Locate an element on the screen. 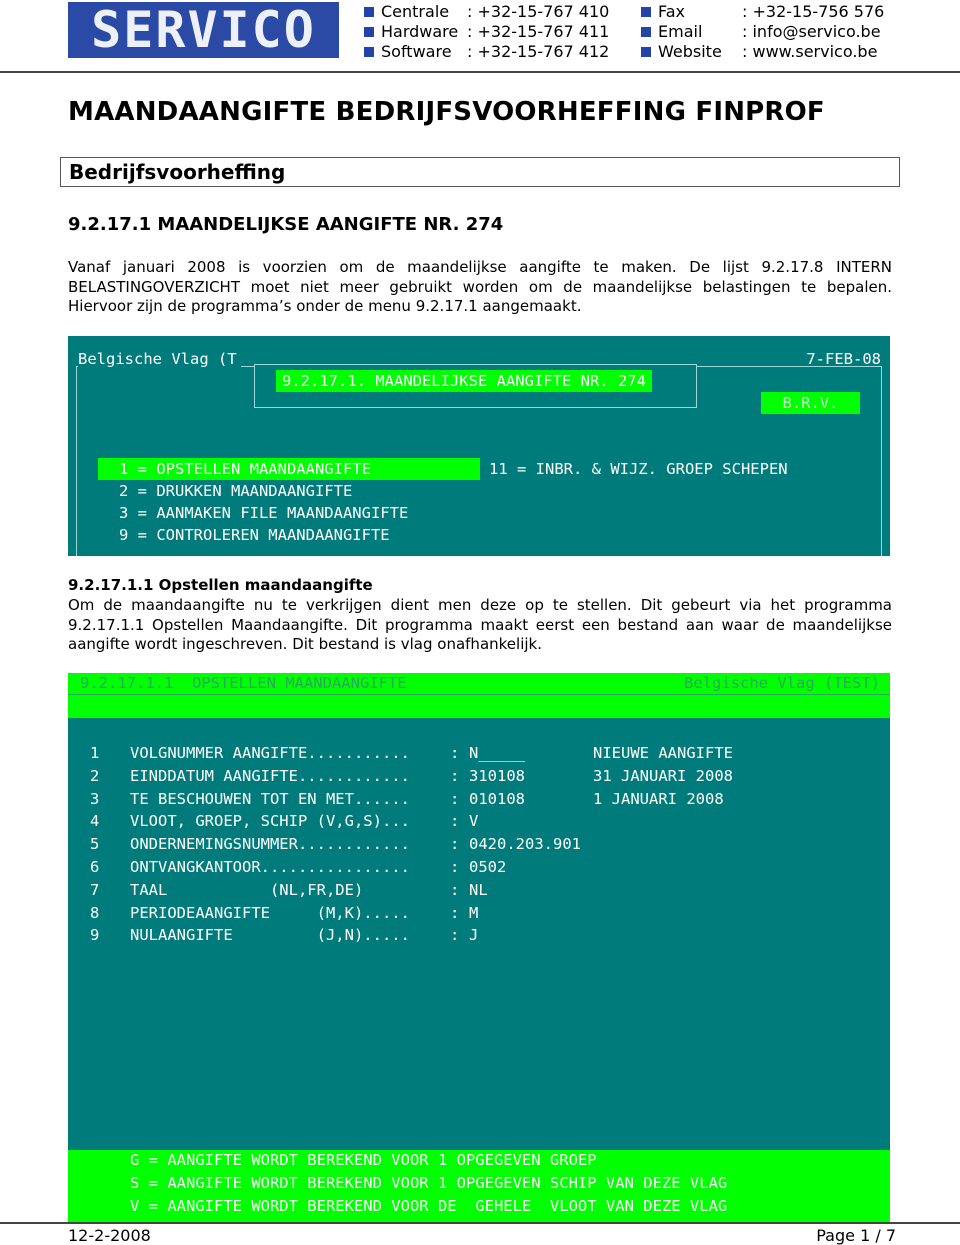  subsection-heading: 9.2.17.1.1 Opstellen maandaangifte is located at coordinates (220, 585).